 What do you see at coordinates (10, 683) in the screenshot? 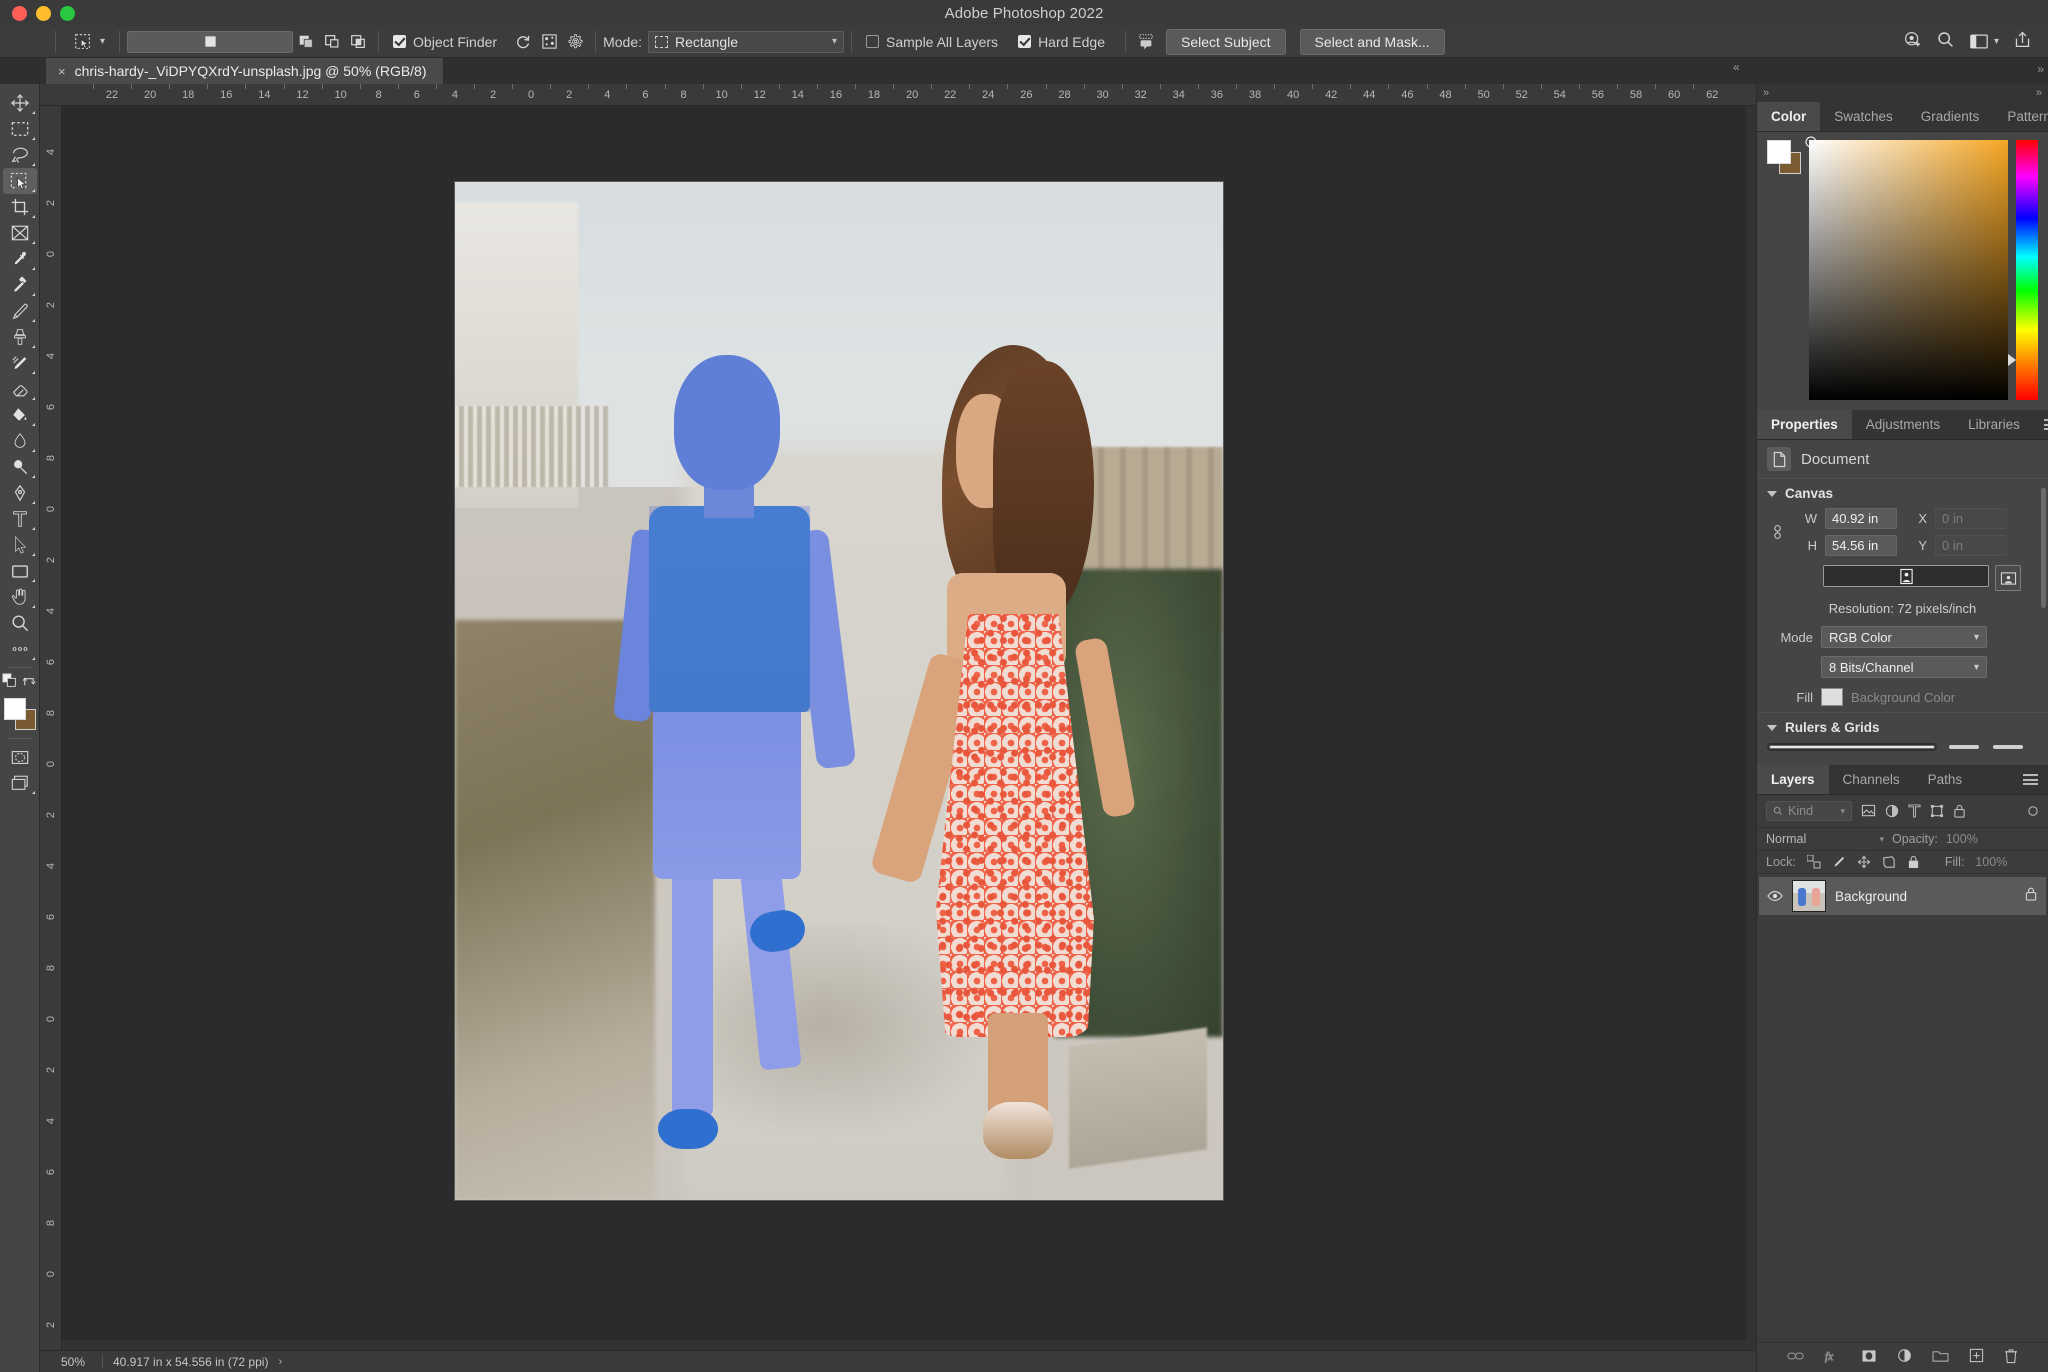
I see `default-colors-icon` at bounding box center [10, 683].